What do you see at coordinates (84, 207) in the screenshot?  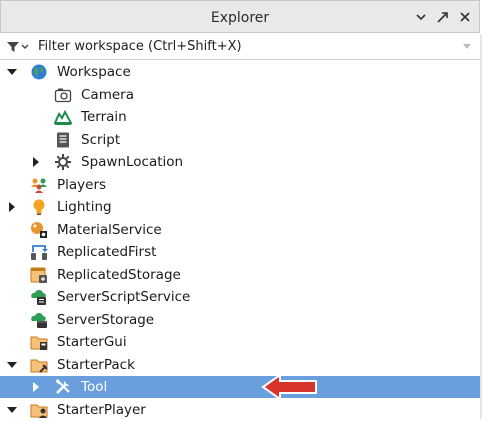 I see `tree-item-label: Lighting` at bounding box center [84, 207].